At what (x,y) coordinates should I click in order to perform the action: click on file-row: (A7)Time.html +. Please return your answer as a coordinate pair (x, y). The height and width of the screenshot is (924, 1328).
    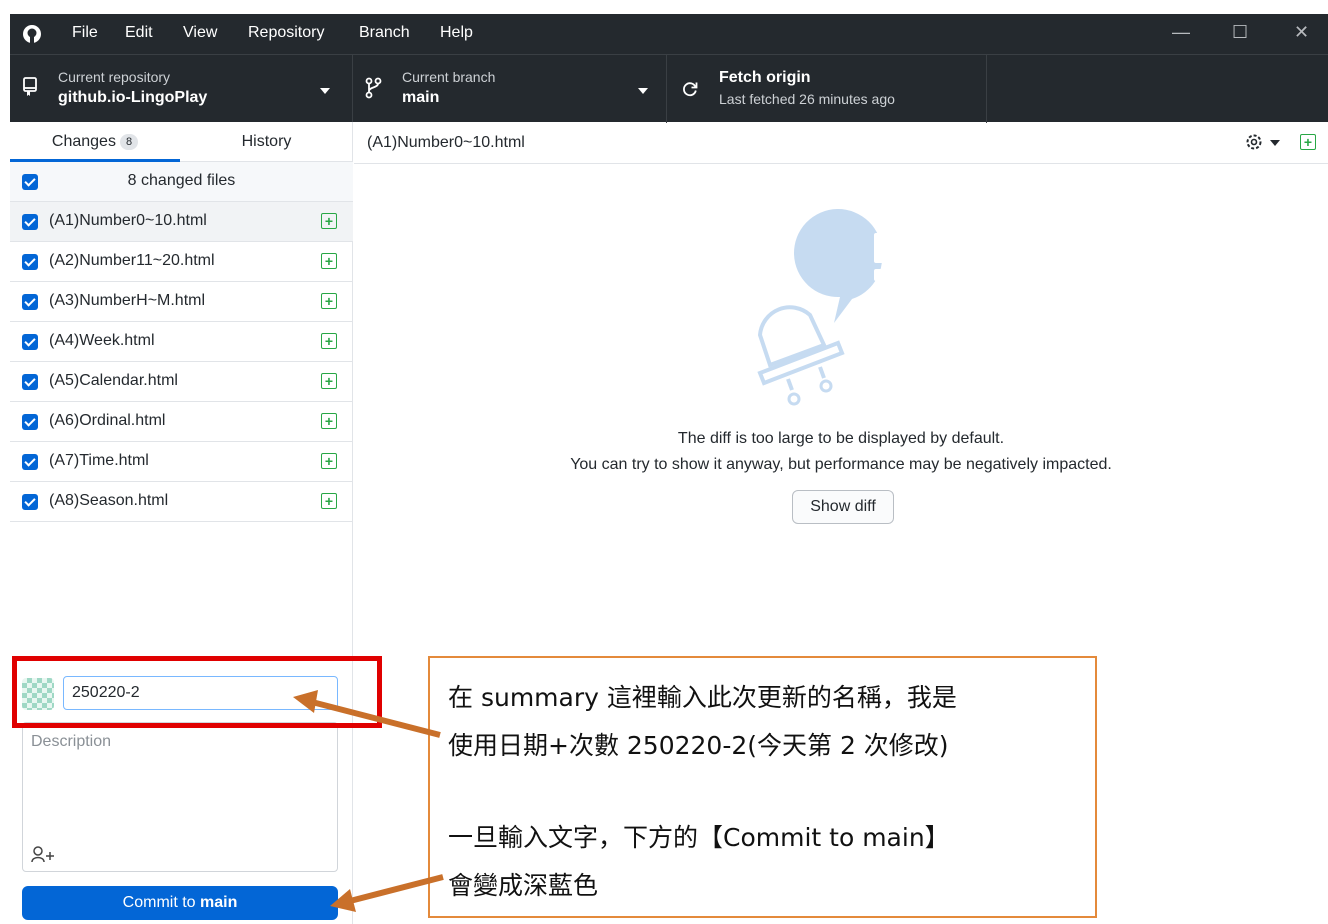
    Looking at the image, I should click on (181, 462).